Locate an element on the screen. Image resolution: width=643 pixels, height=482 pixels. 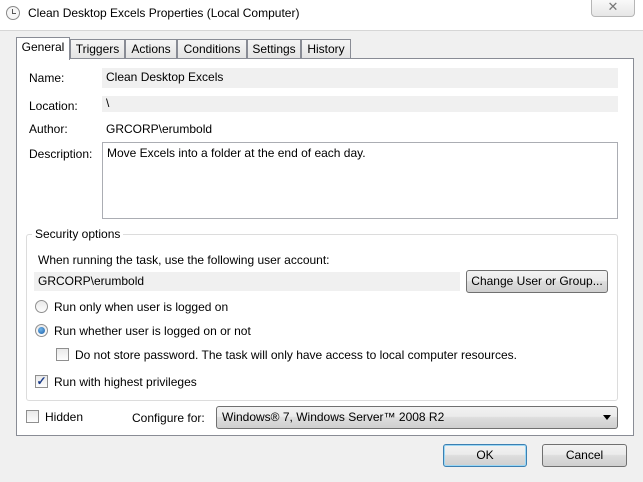
tab-settings: Settings is located at coordinates (274, 49).